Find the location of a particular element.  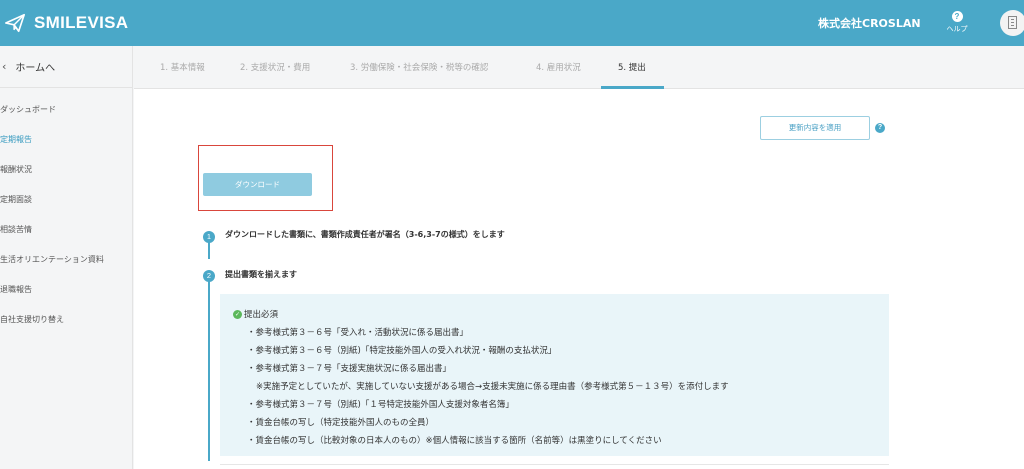

app-name: SMILEVISA is located at coordinates (81, 22).